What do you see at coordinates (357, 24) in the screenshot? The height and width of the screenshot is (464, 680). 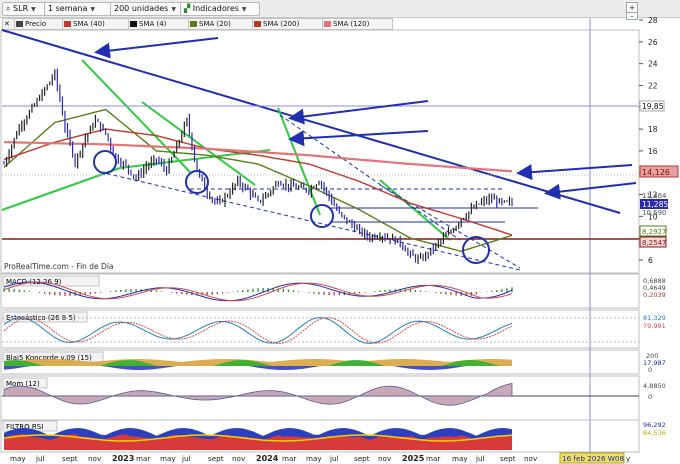 I see `legend-item-sma120: SMA (120)` at bounding box center [357, 24].